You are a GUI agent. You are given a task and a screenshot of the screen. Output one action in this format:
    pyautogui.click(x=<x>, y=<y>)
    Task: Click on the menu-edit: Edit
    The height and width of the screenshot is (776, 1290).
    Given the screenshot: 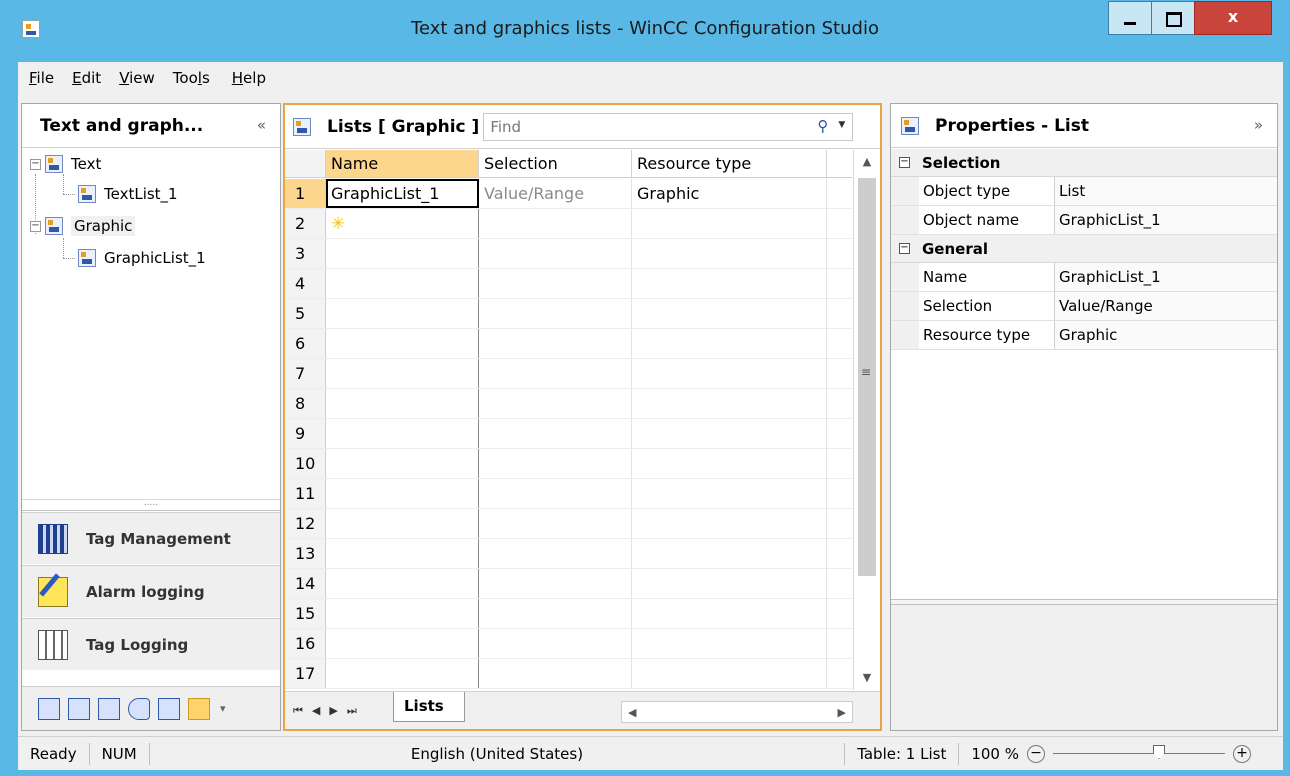 What is the action you would take?
    pyautogui.click(x=86, y=78)
    